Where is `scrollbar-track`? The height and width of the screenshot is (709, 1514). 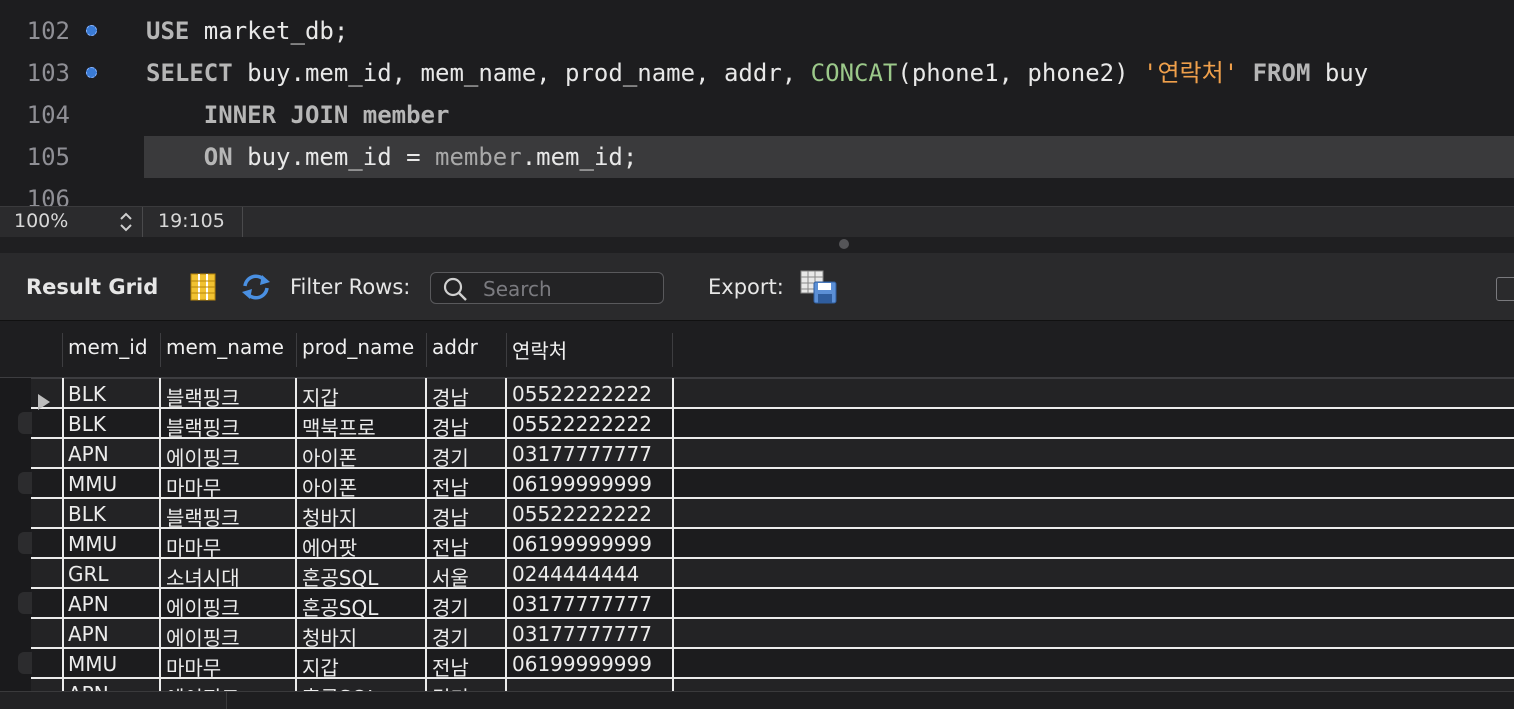
scrollbar-track is located at coordinates (870, 700).